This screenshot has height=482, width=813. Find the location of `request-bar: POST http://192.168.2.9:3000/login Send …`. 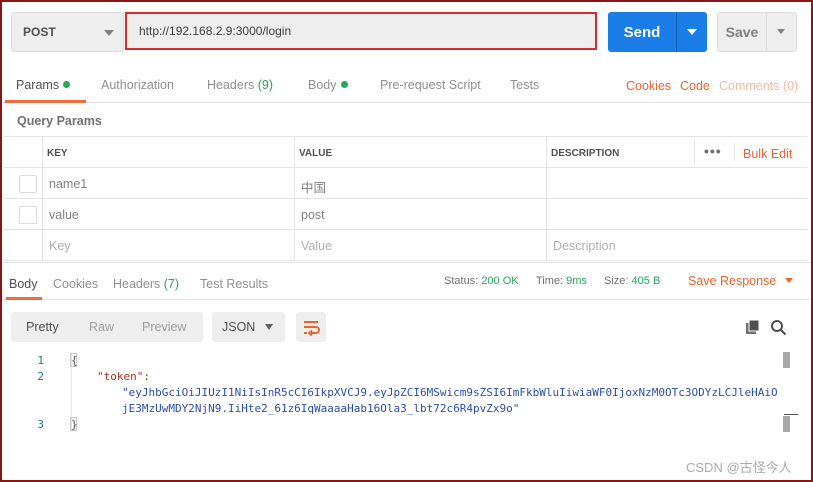

request-bar: POST http://192.168.2.9:3000/login Send … is located at coordinates (406, 32).